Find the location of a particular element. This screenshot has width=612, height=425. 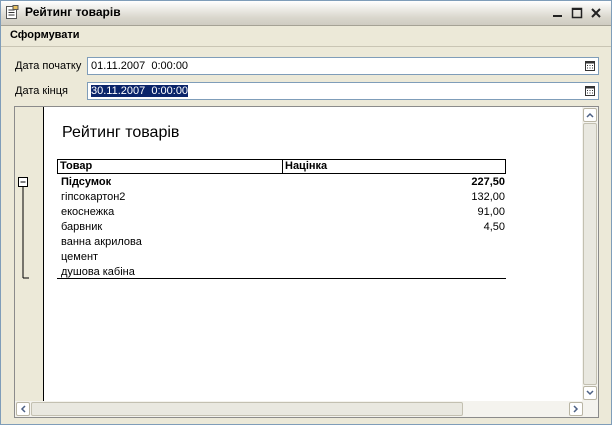

scroll-right-button is located at coordinates (576, 409).